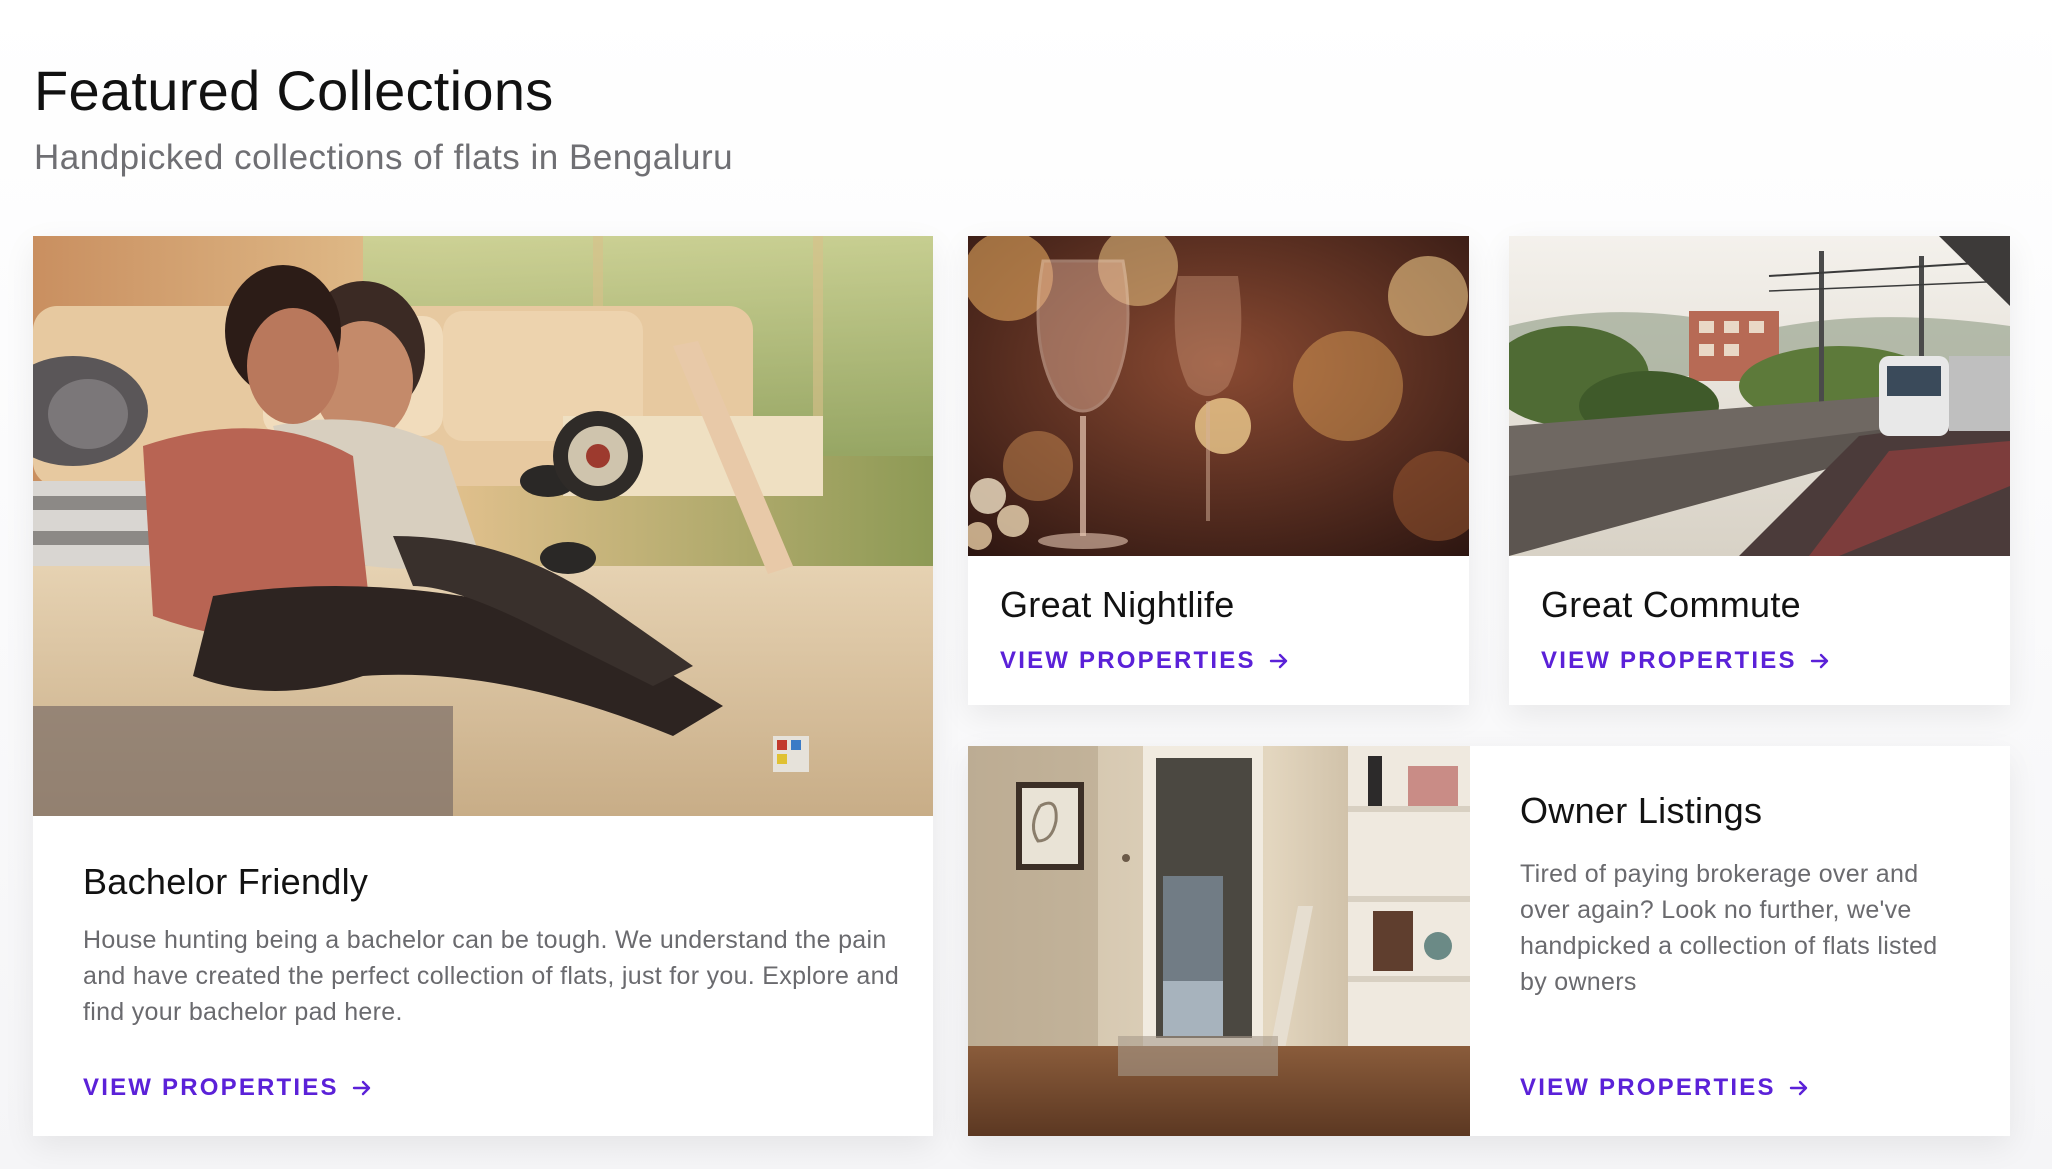  I want to click on card-title: Great Commute, so click(1671, 604).